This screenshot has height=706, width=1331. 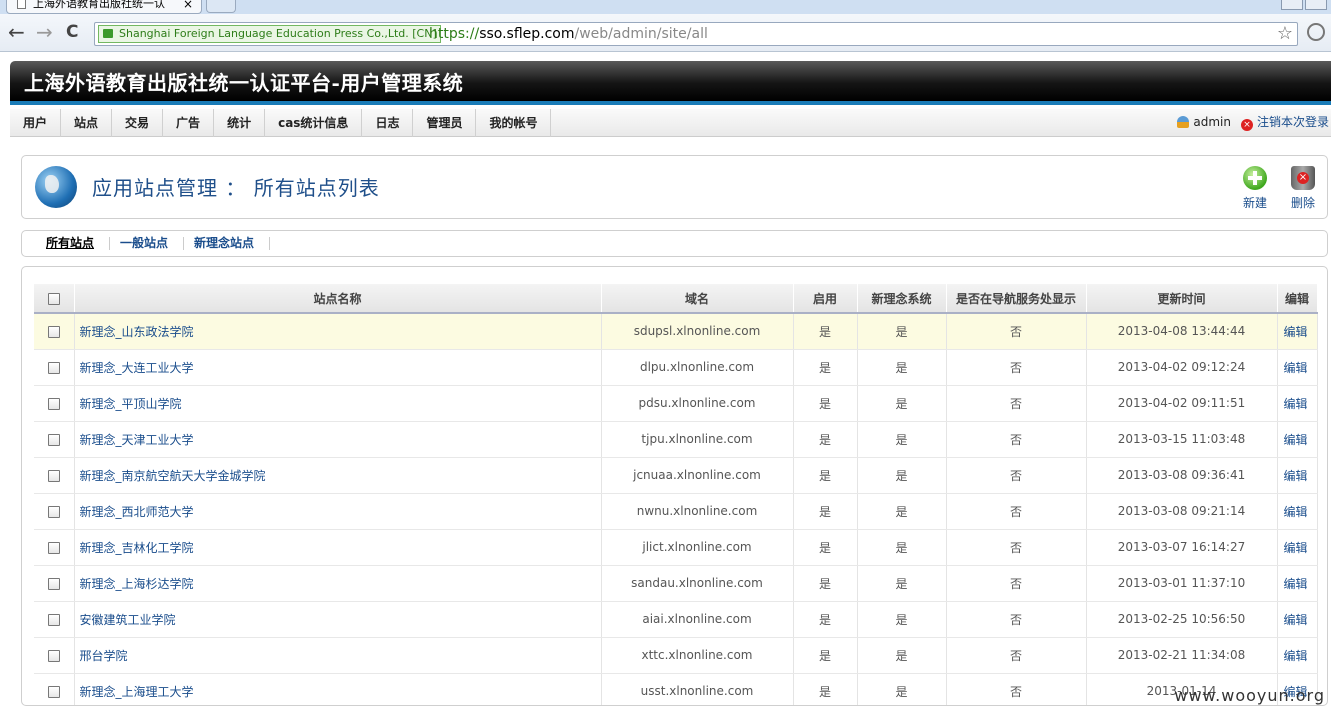 I want to click on column-header: 更新时间, so click(x=1182, y=299).